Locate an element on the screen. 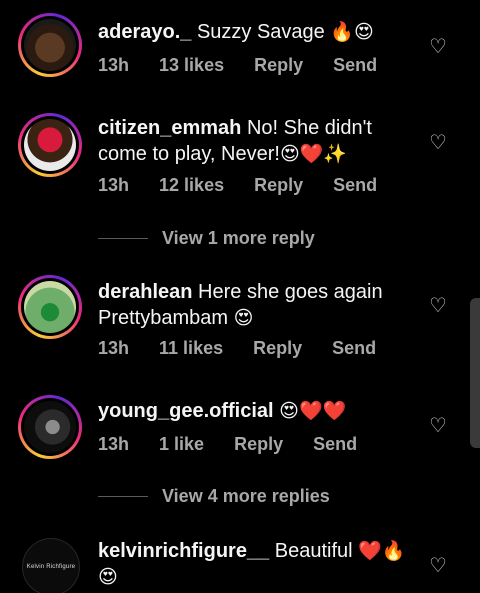  view-more-replies-button: View 4 more replies is located at coordinates (214, 496).